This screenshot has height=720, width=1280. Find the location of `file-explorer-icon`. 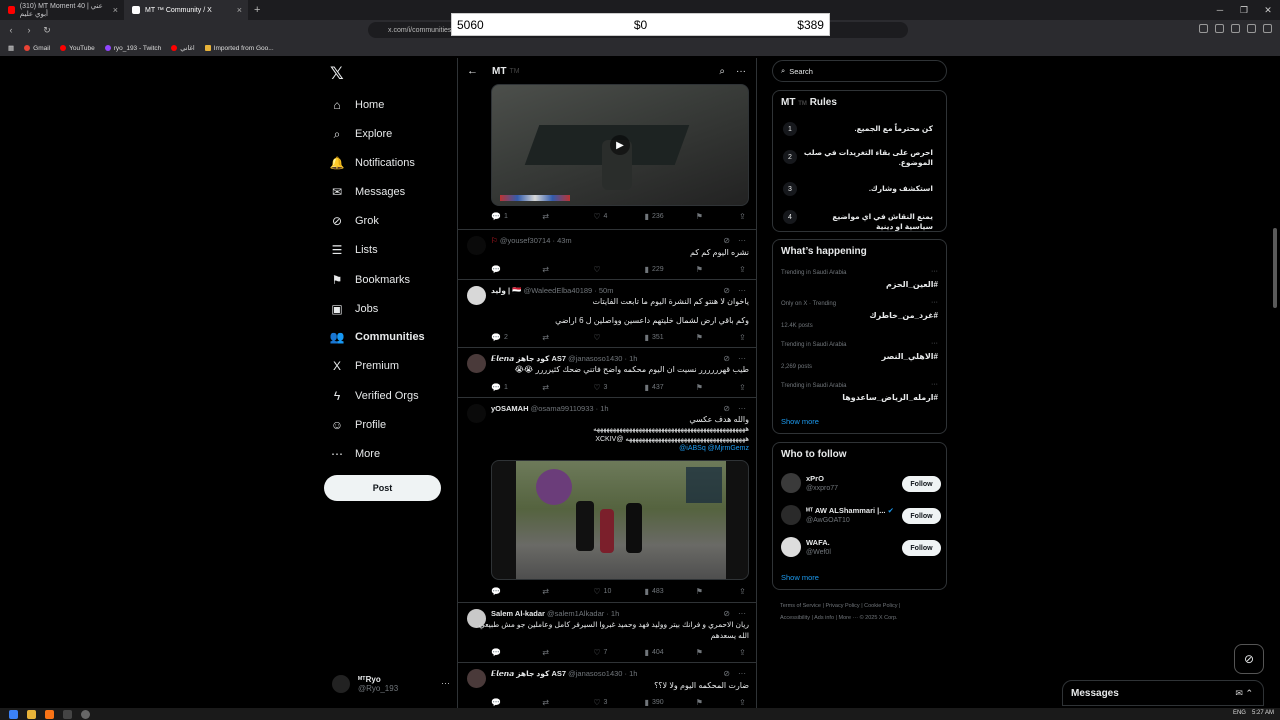

file-explorer-icon is located at coordinates (31, 714).